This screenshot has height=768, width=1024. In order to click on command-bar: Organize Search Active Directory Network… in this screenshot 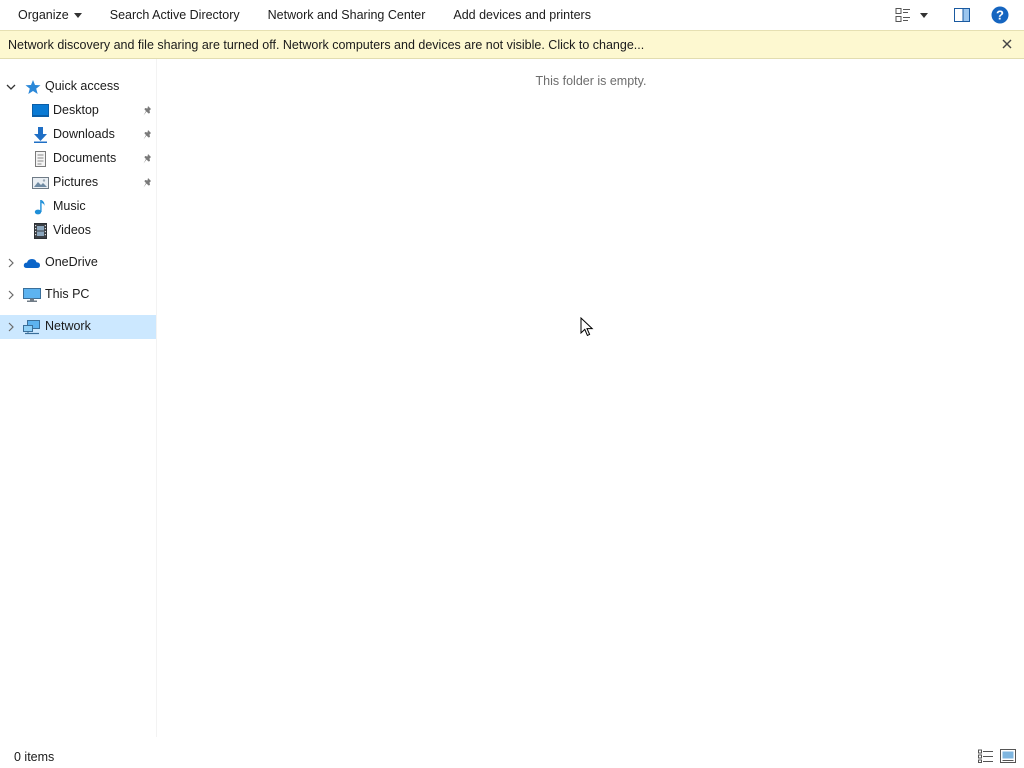, I will do `click(512, 15)`.